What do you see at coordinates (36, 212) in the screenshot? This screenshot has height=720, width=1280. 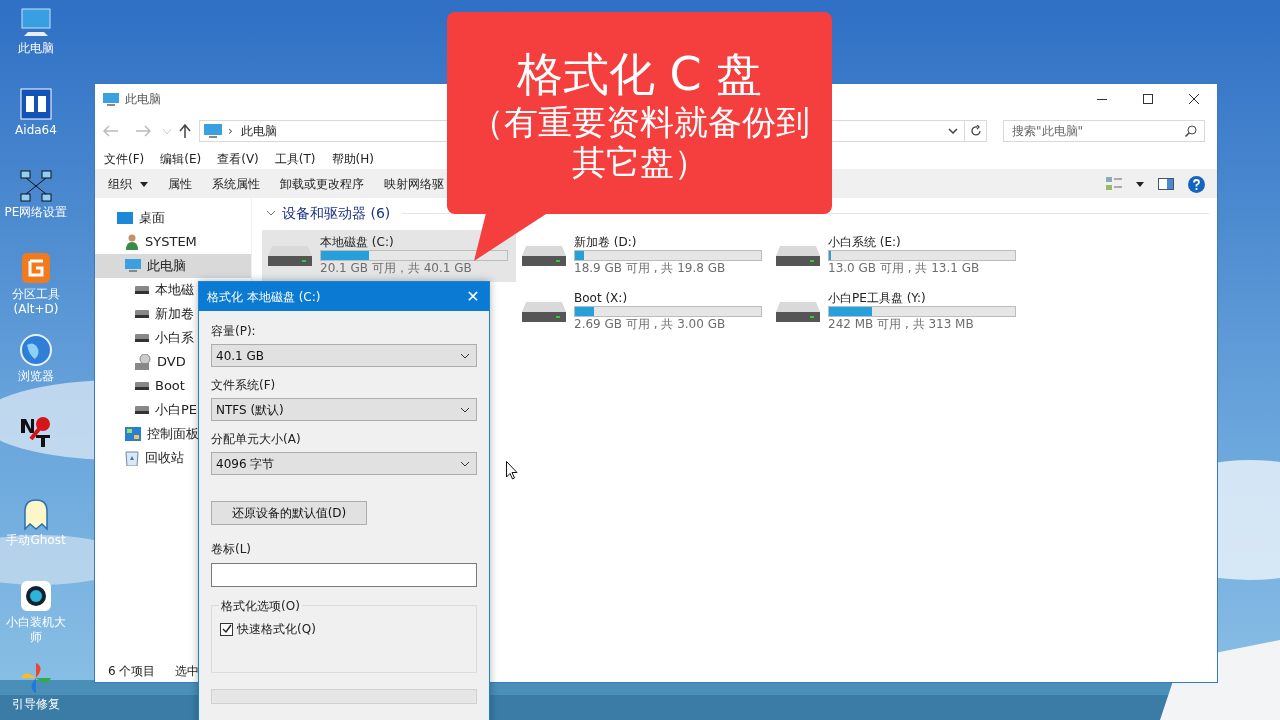 I see `shortcut-label: PE网络设置` at bounding box center [36, 212].